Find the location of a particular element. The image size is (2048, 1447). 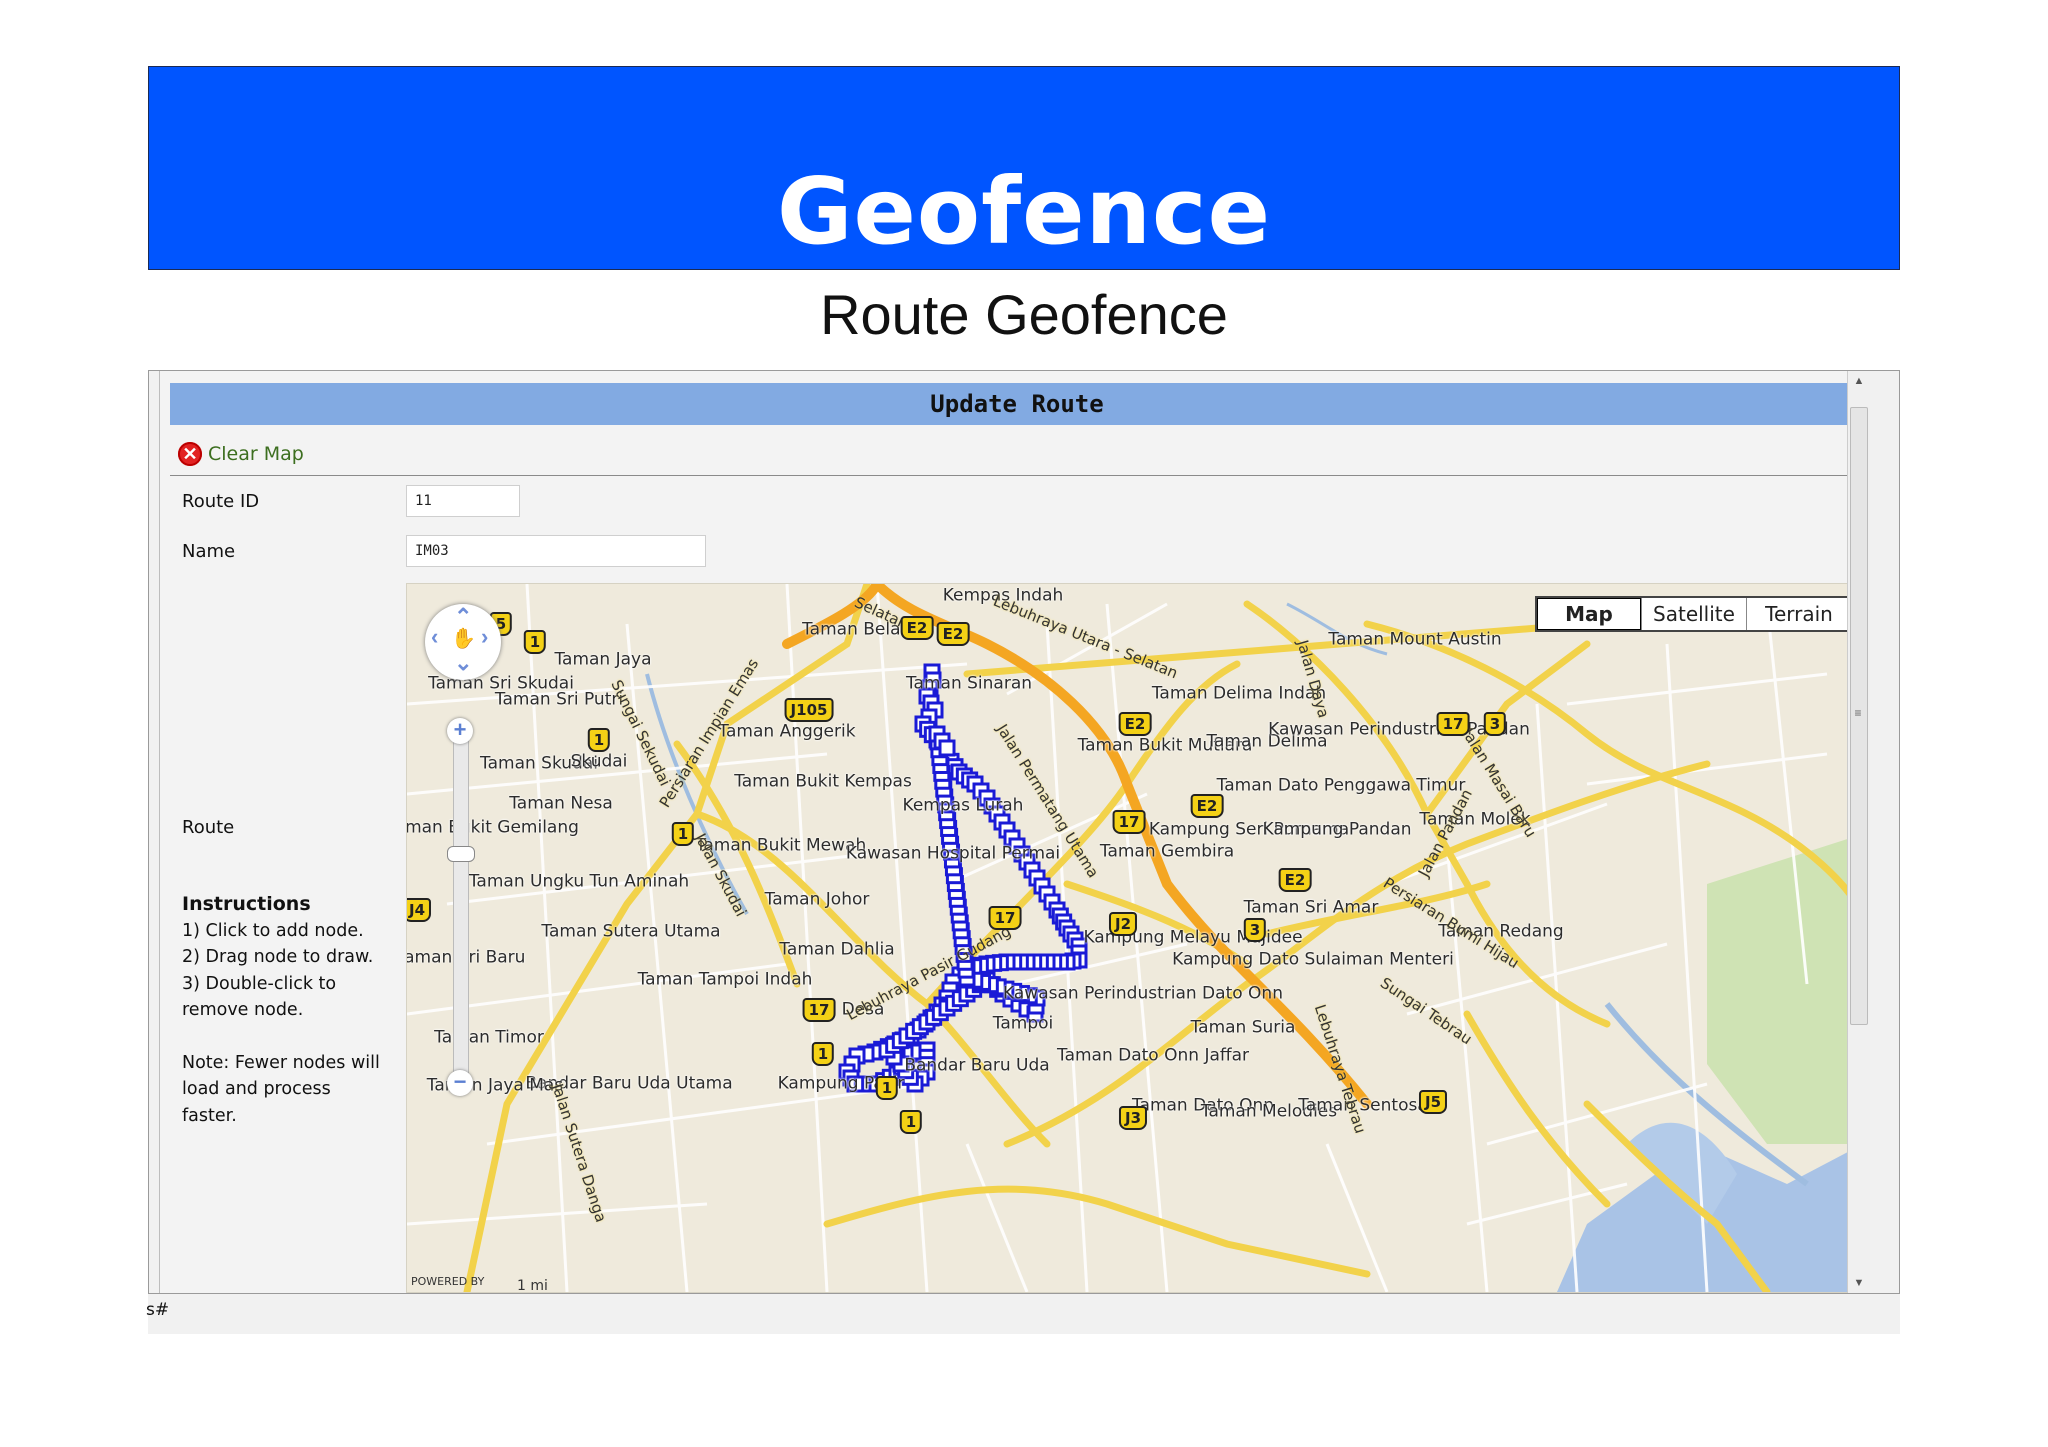

powered-by: POWERED BY is located at coordinates (448, 1281).